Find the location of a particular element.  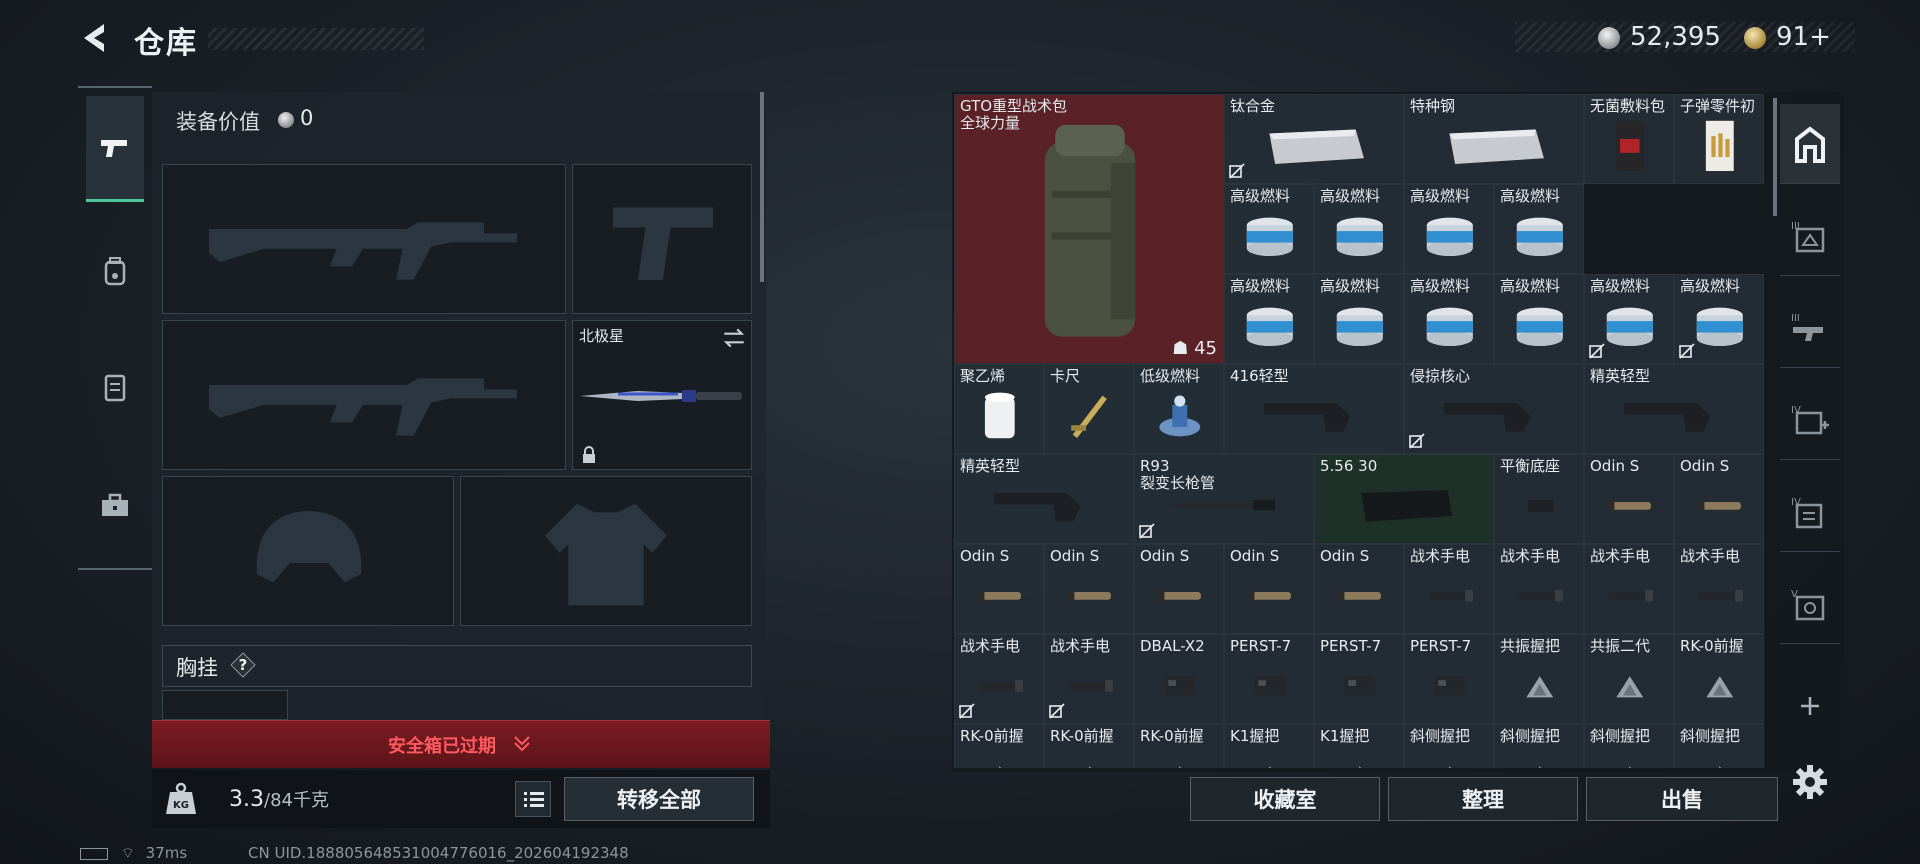

item-cell: 聚乙烯 is located at coordinates (999, 409).